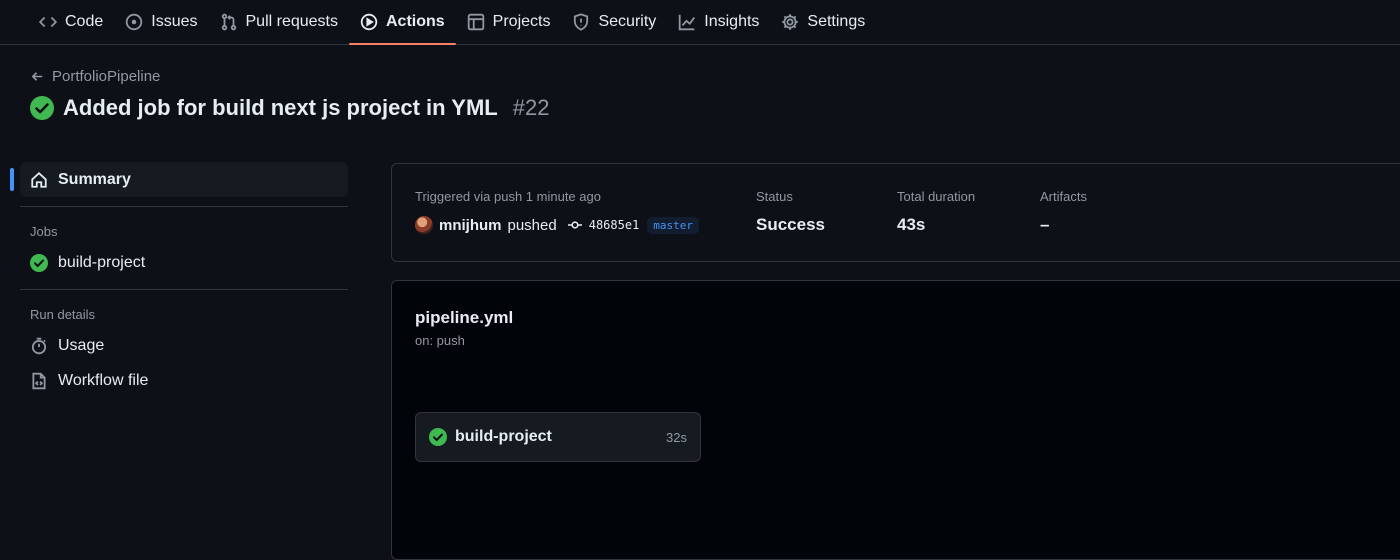  Describe the element at coordinates (369, 22) in the screenshot. I see `play-icon` at that location.